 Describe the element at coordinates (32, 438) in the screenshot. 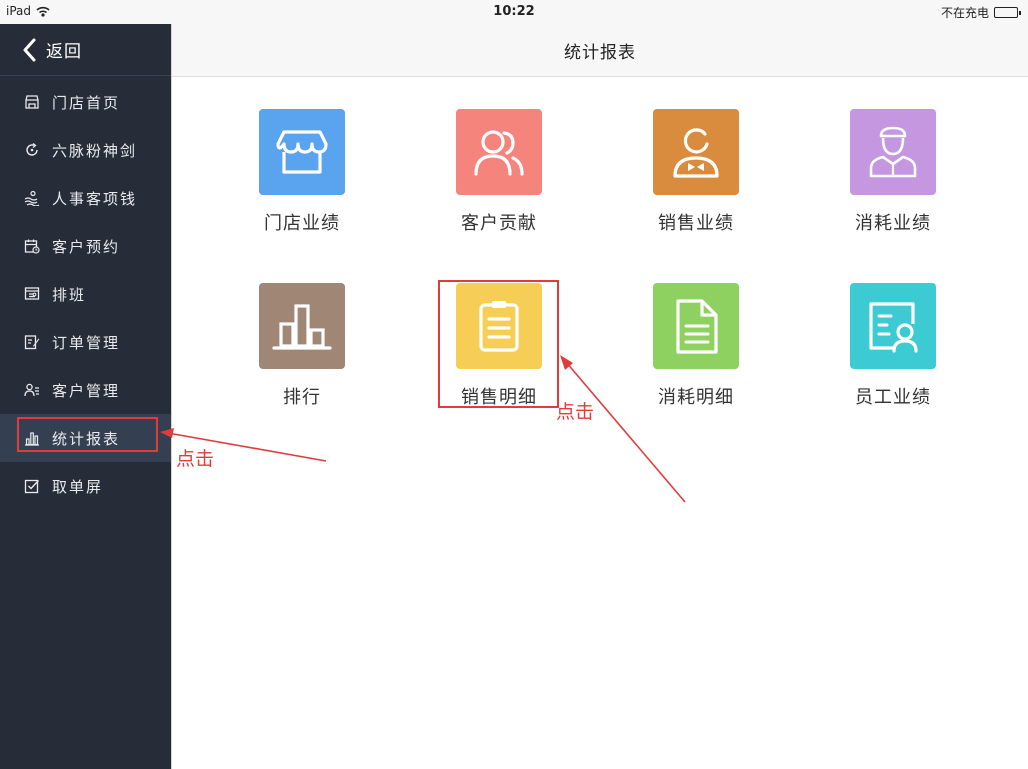

I see `bar-chart-icon` at that location.